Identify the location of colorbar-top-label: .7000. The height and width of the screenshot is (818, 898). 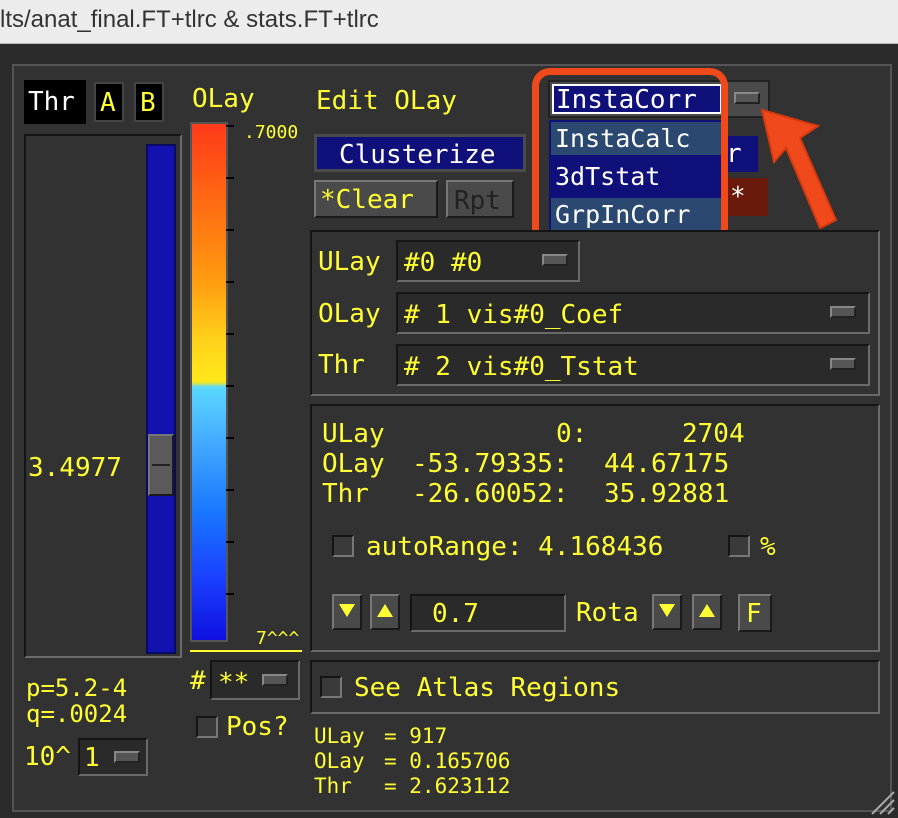
(271, 132).